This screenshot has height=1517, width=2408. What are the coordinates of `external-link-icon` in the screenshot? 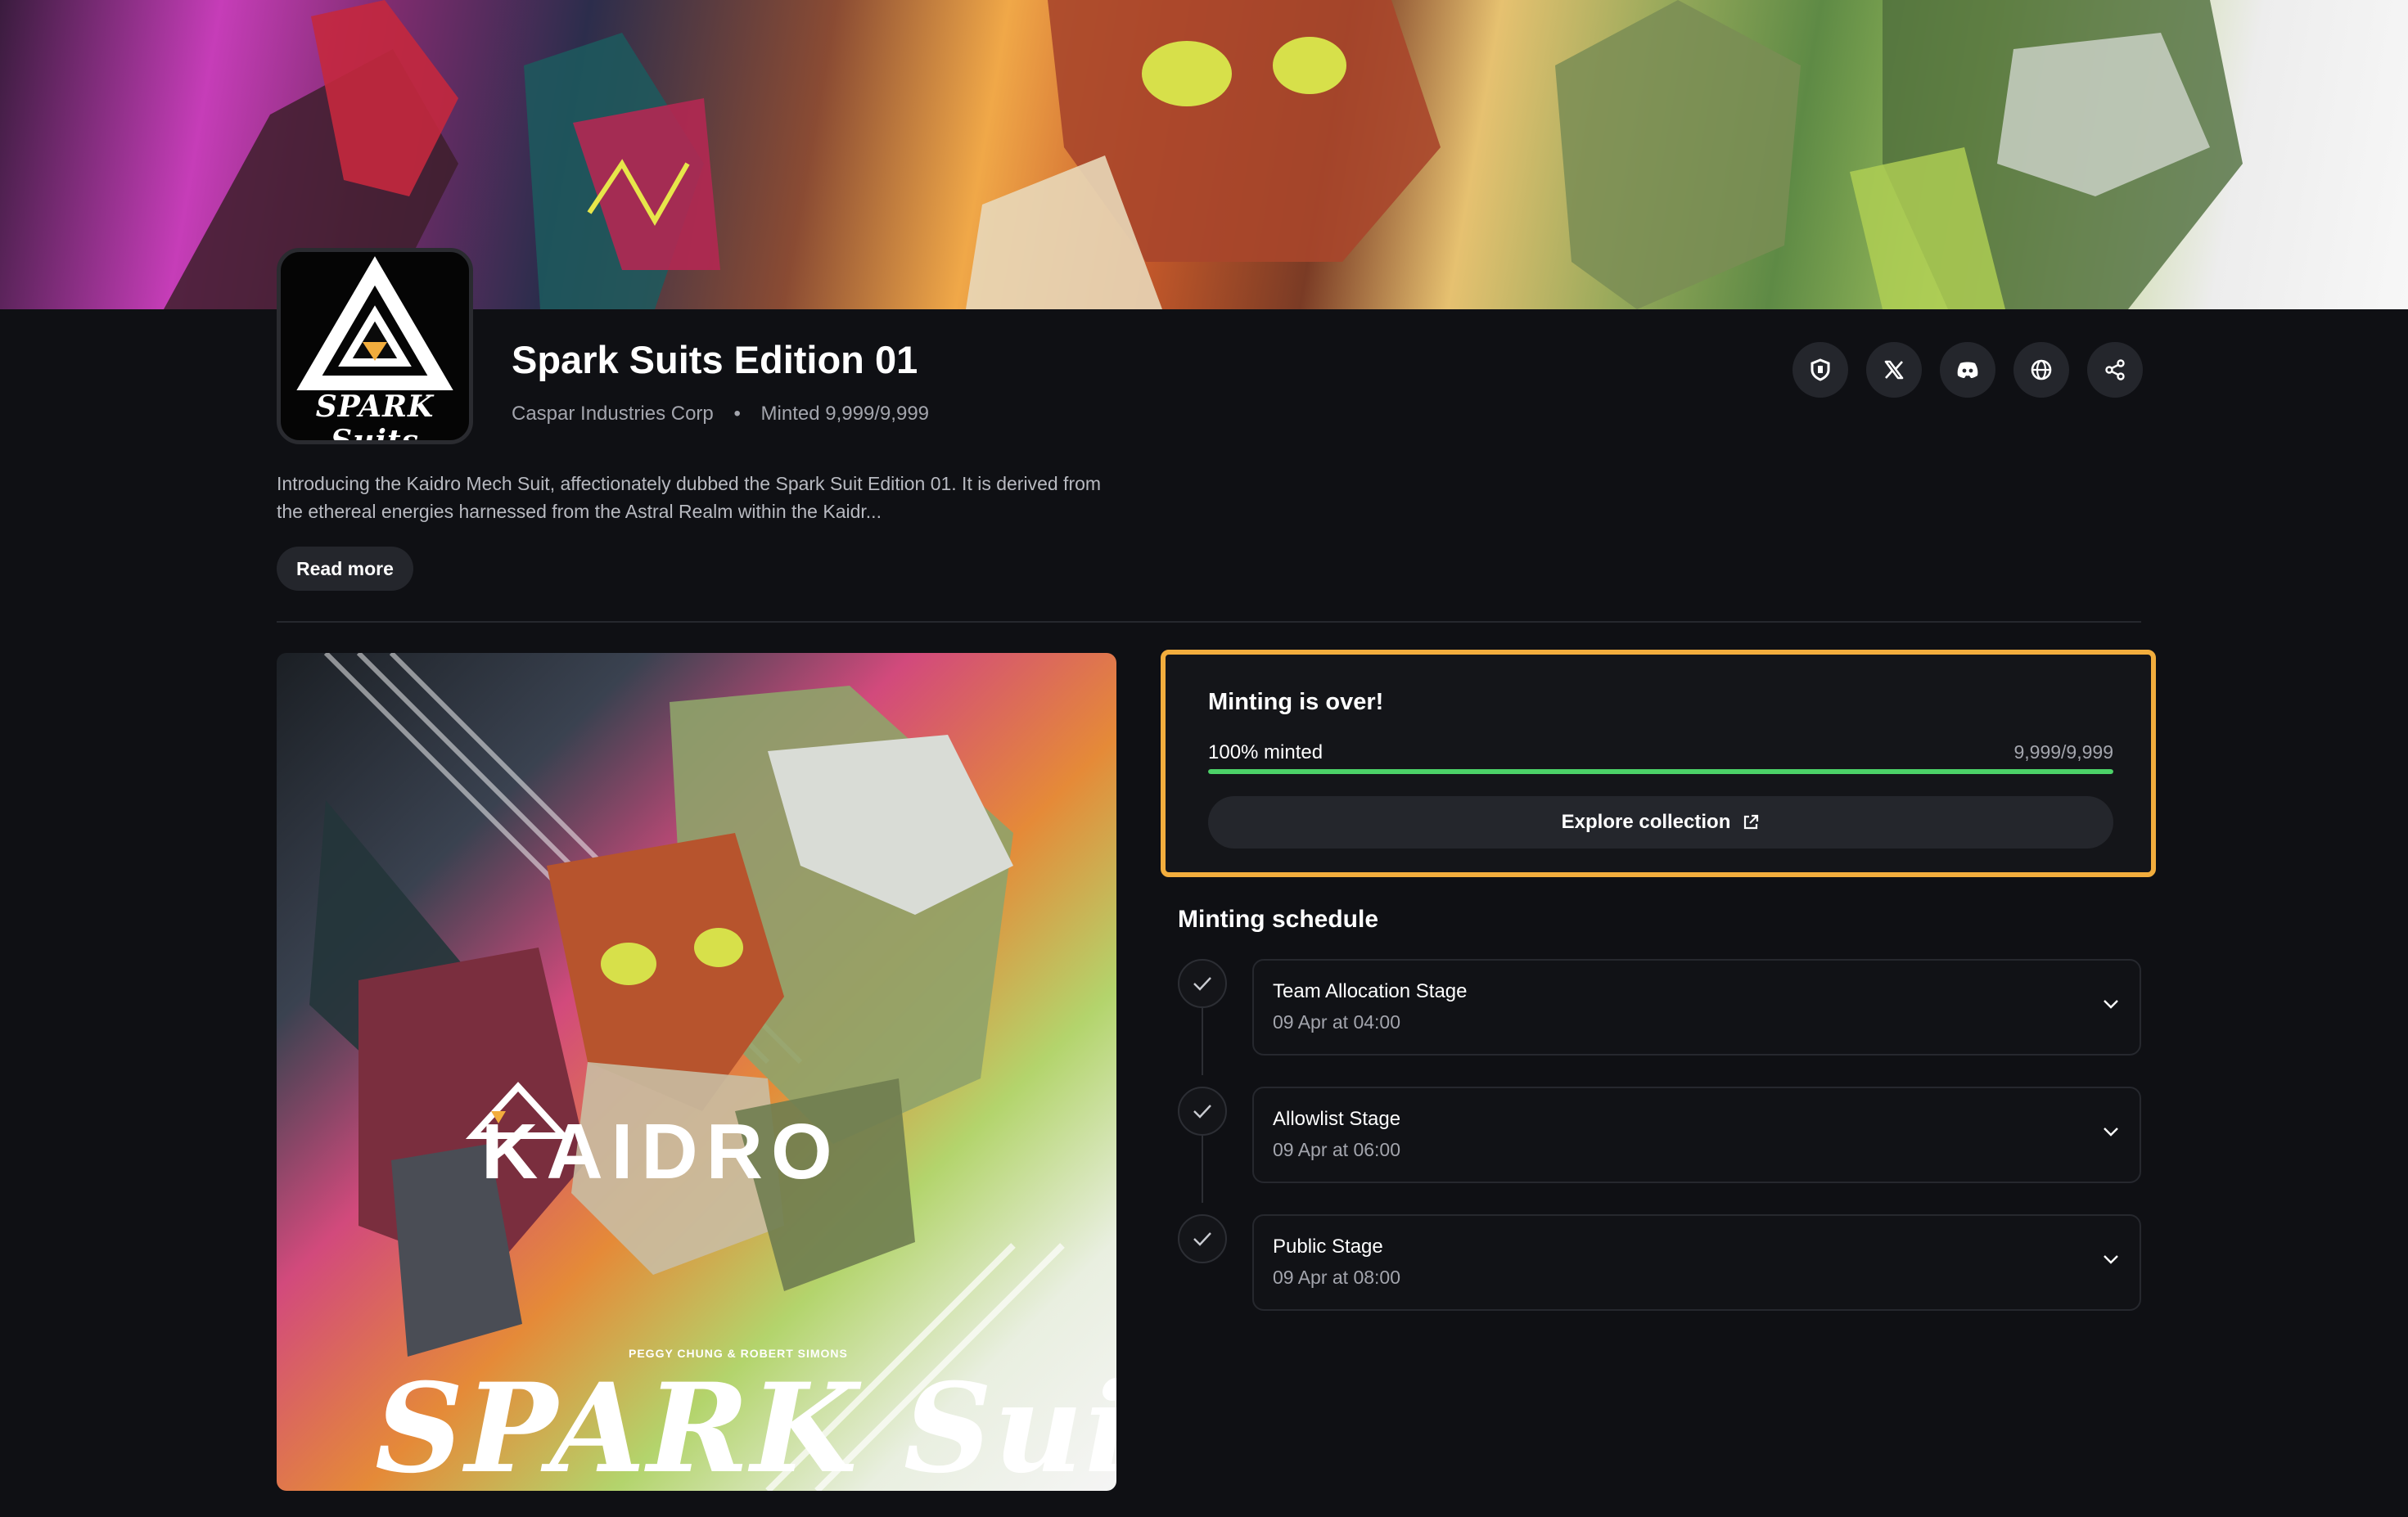 It's located at (1752, 822).